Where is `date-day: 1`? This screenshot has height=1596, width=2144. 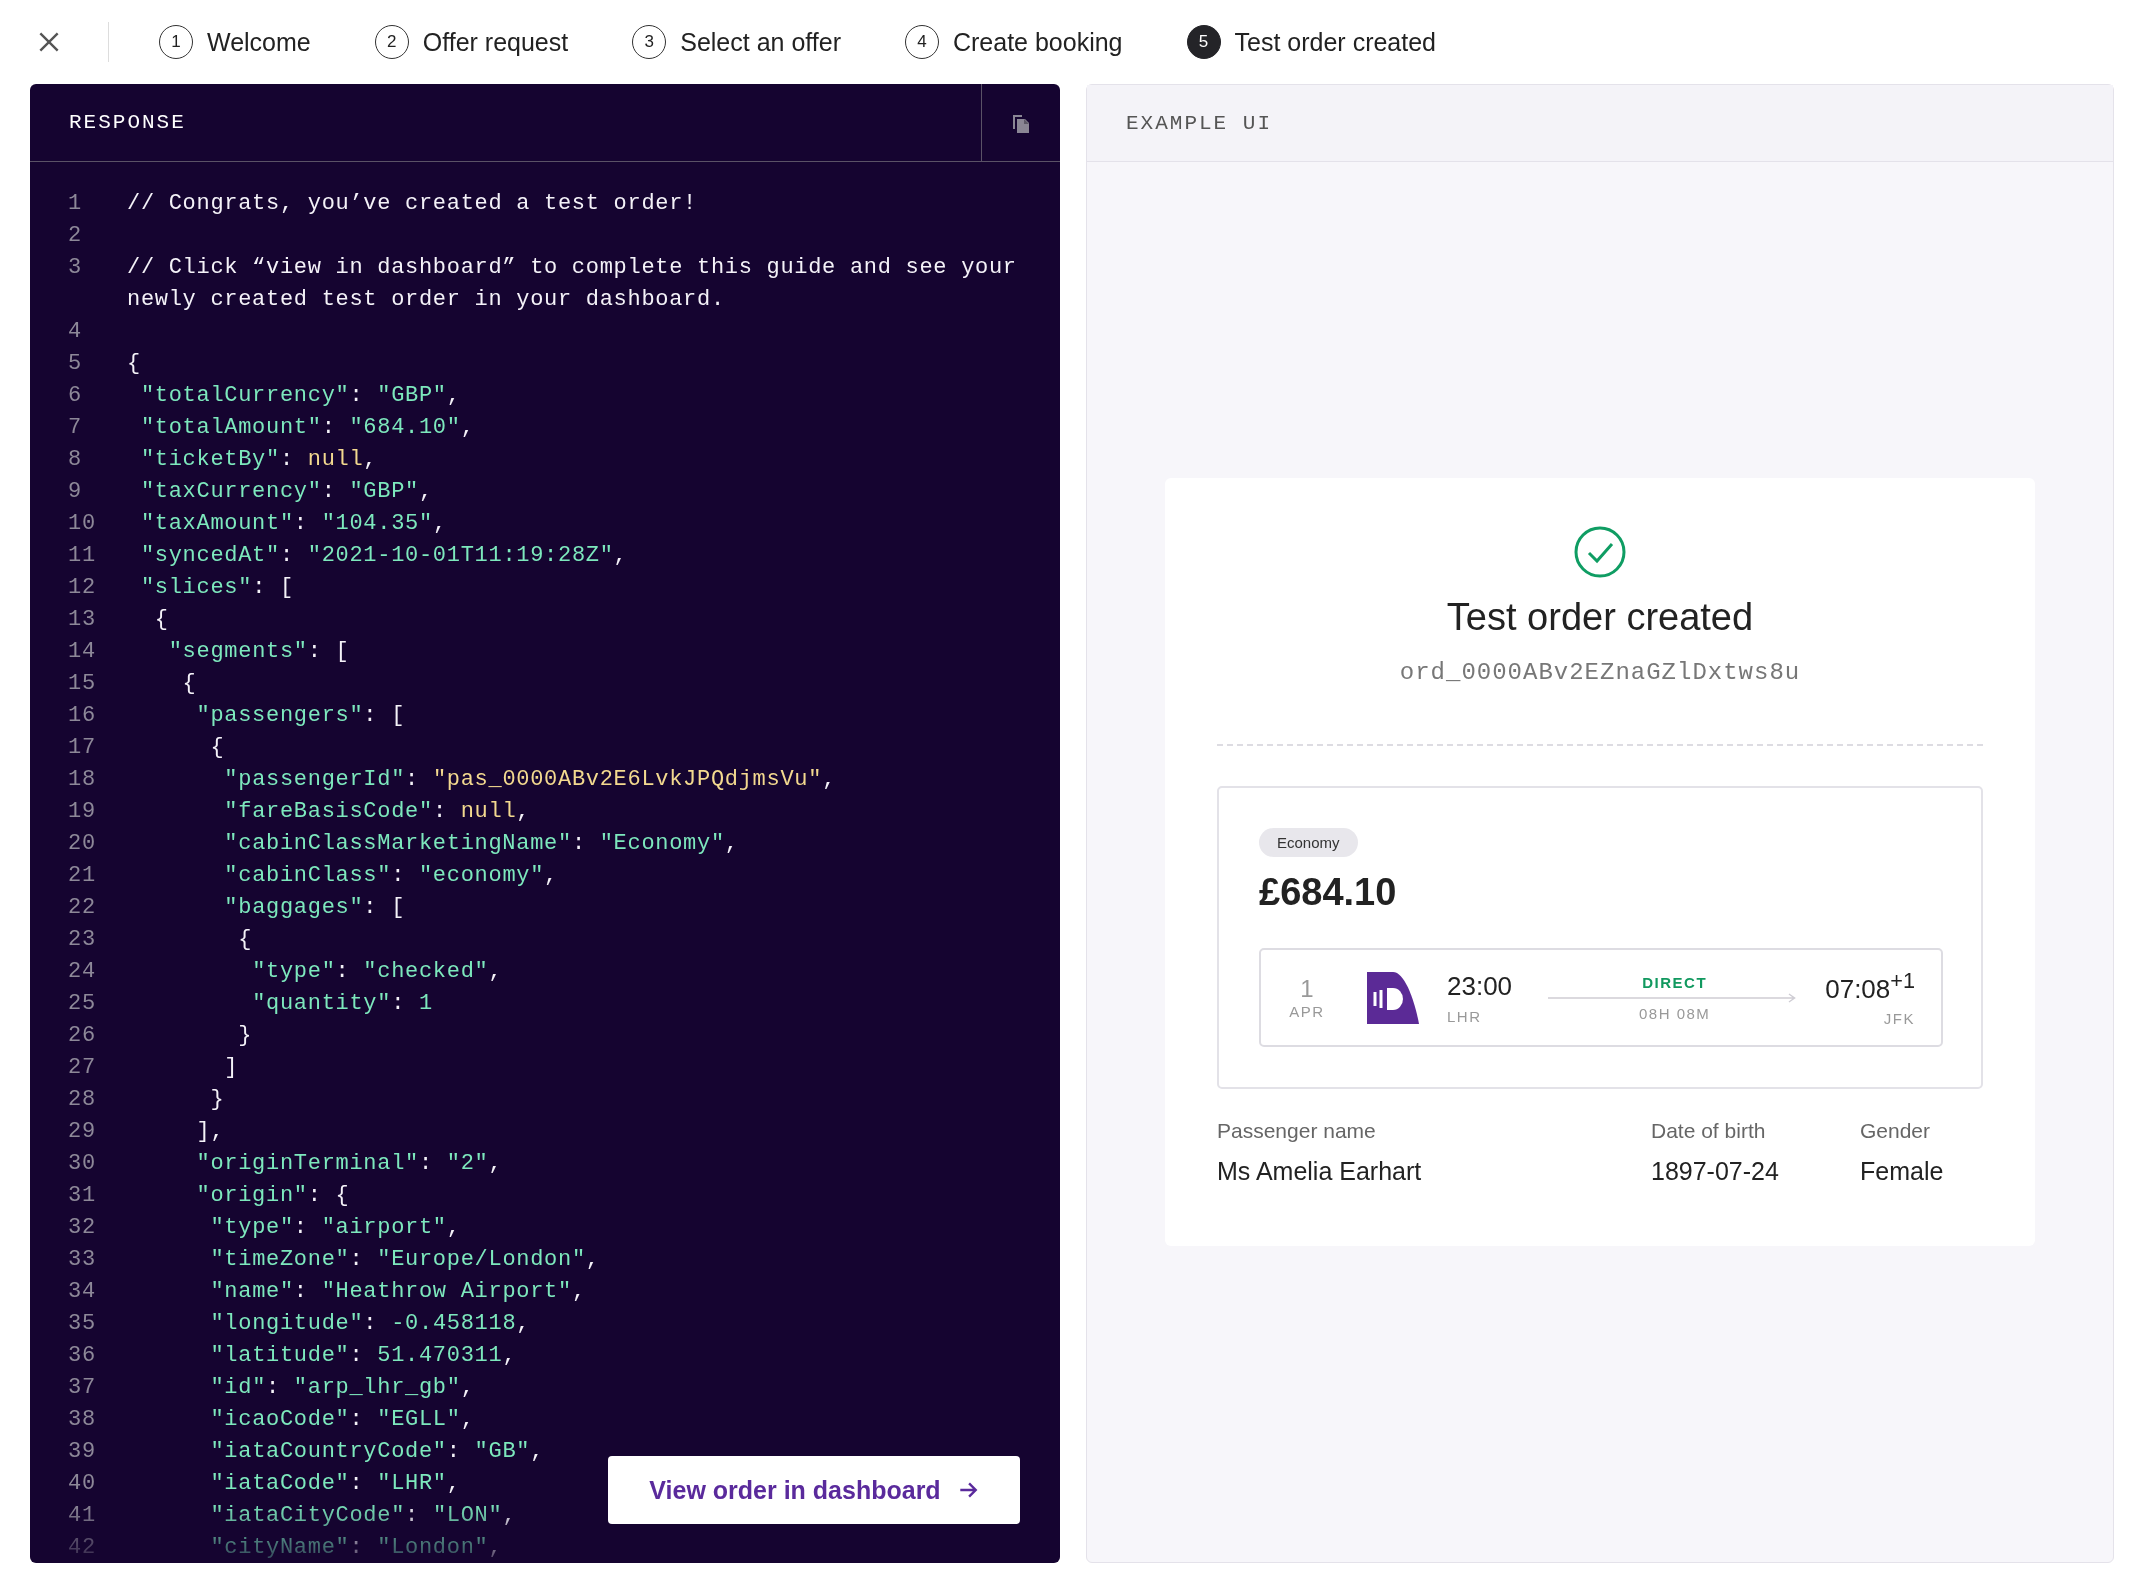
date-day: 1 is located at coordinates (1307, 989).